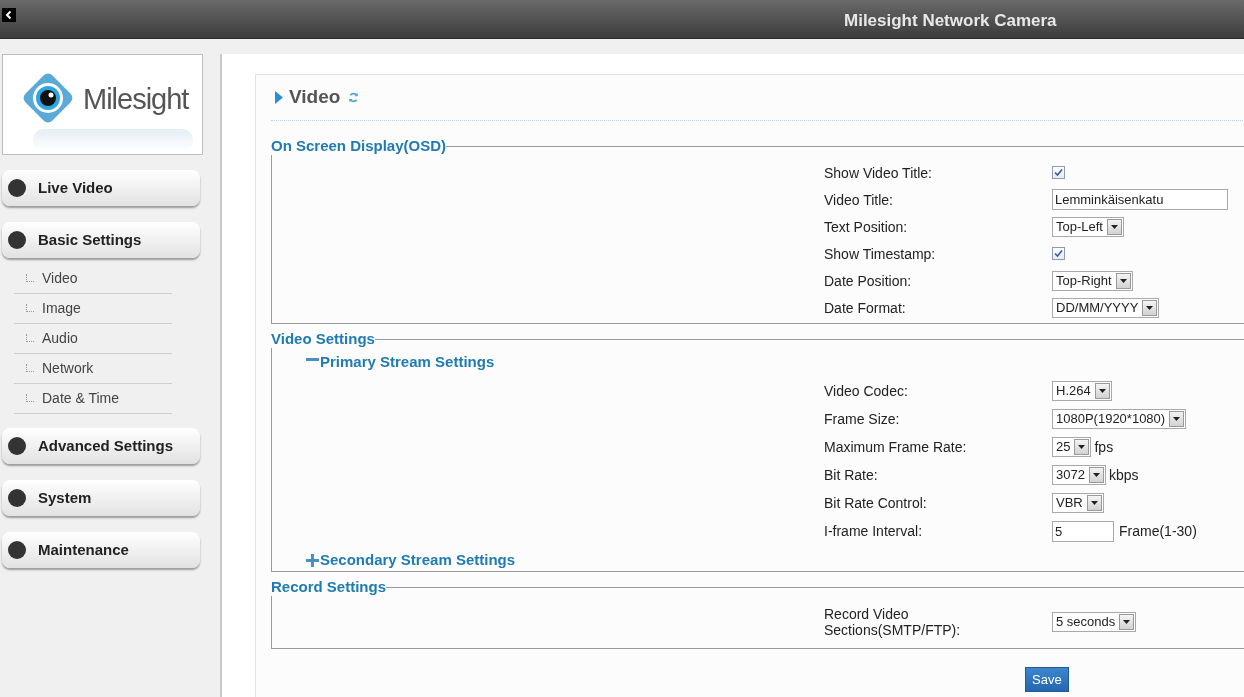 This screenshot has width=1244, height=697. Describe the element at coordinates (93, 399) in the screenshot. I see `submenu-item: Date & Time` at that location.